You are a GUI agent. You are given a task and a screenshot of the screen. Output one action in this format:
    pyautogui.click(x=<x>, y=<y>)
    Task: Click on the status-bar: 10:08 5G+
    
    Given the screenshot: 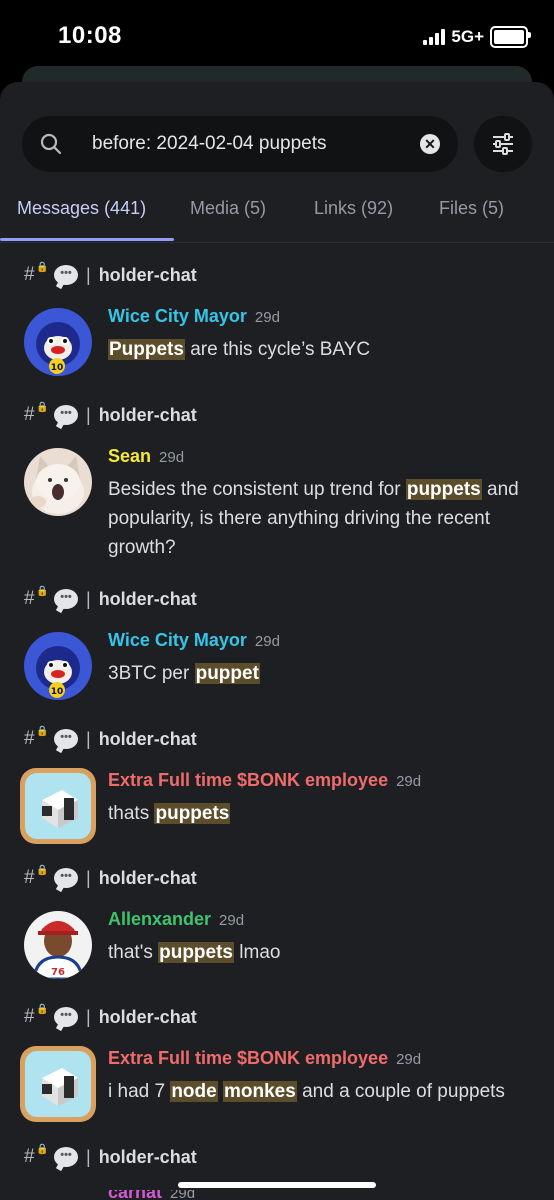 What is the action you would take?
    pyautogui.click(x=277, y=36)
    